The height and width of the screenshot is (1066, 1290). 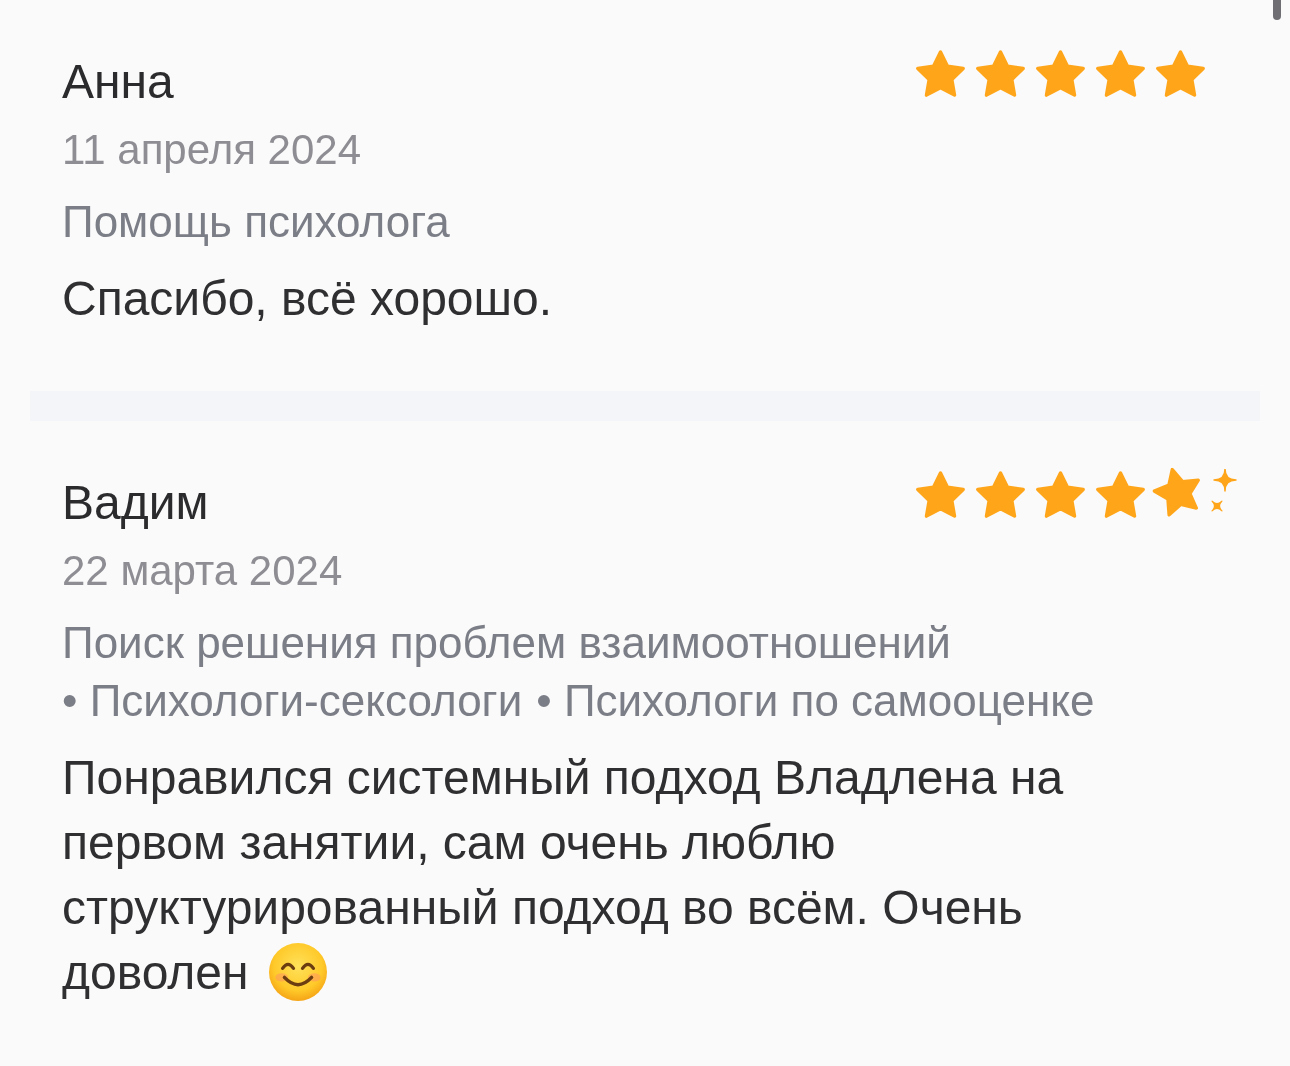 What do you see at coordinates (135, 503) in the screenshot?
I see `reviewer-name: Вадим` at bounding box center [135, 503].